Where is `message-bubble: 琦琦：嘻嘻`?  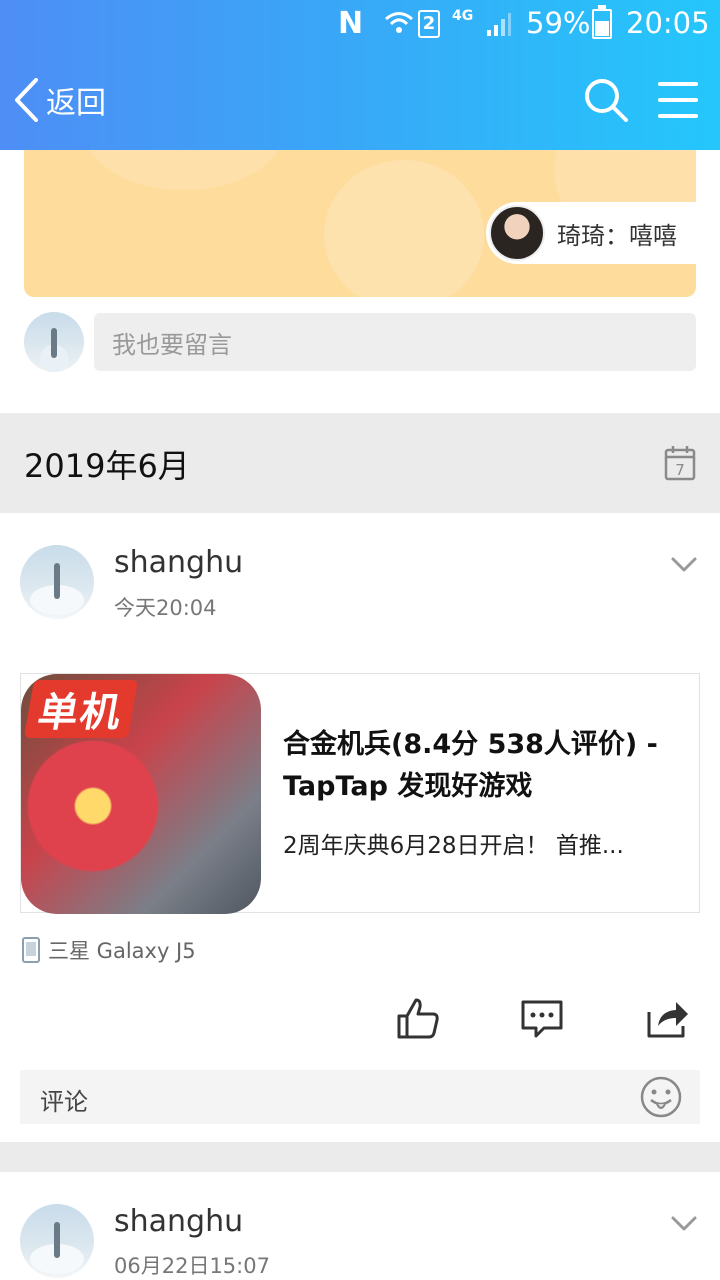
message-bubble: 琦琦：嘻嘻 is located at coordinates (591, 233).